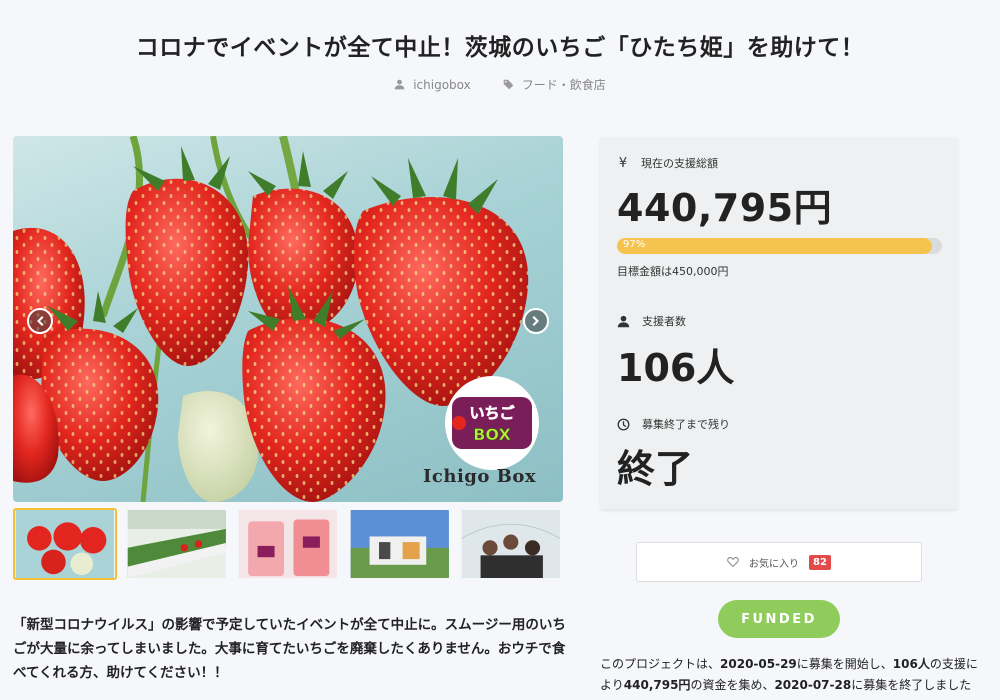 This screenshot has width=1000, height=700. Describe the element at coordinates (758, 664) in the screenshot. I see `summary-start-date: 2020-05-29` at that location.